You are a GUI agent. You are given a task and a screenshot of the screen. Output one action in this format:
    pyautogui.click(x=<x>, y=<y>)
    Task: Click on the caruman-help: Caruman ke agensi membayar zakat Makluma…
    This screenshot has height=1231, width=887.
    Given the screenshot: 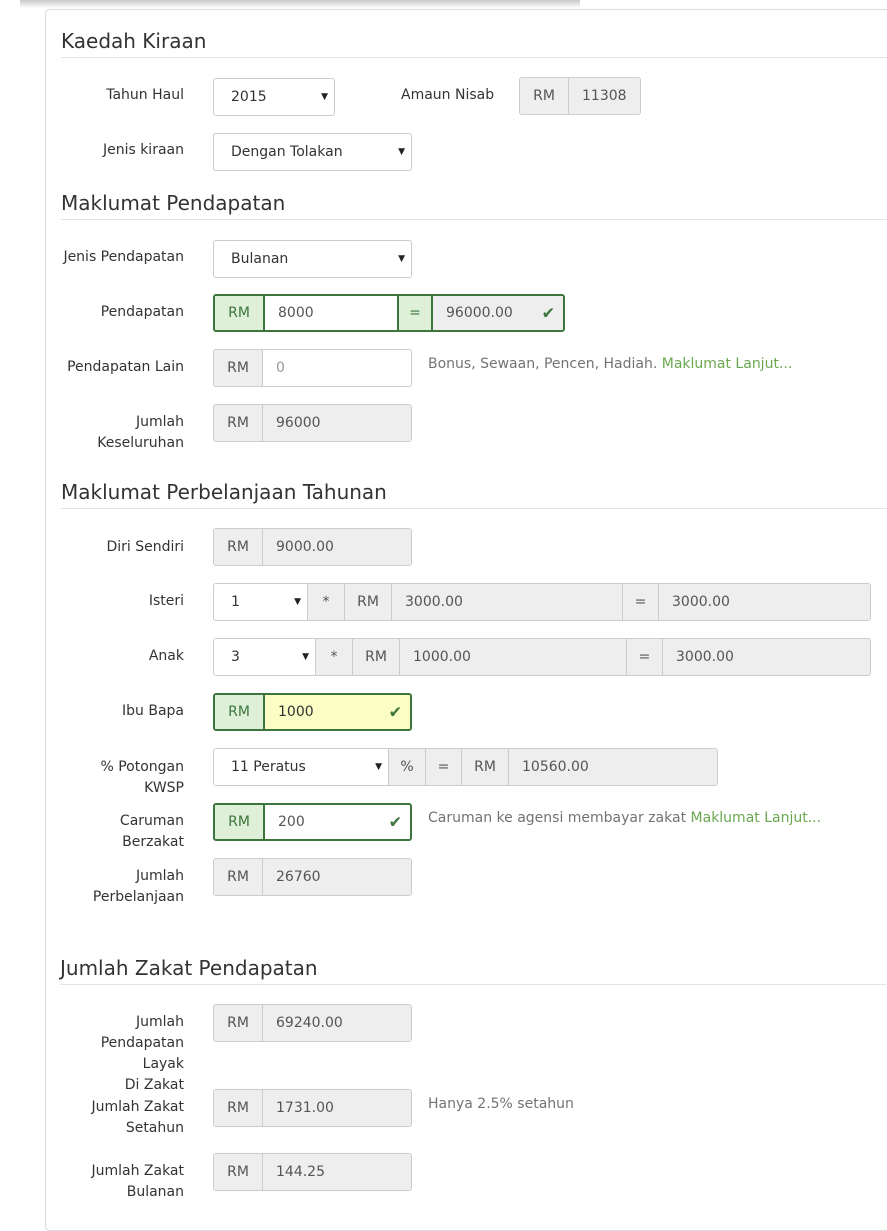 What is the action you would take?
    pyautogui.click(x=624, y=818)
    